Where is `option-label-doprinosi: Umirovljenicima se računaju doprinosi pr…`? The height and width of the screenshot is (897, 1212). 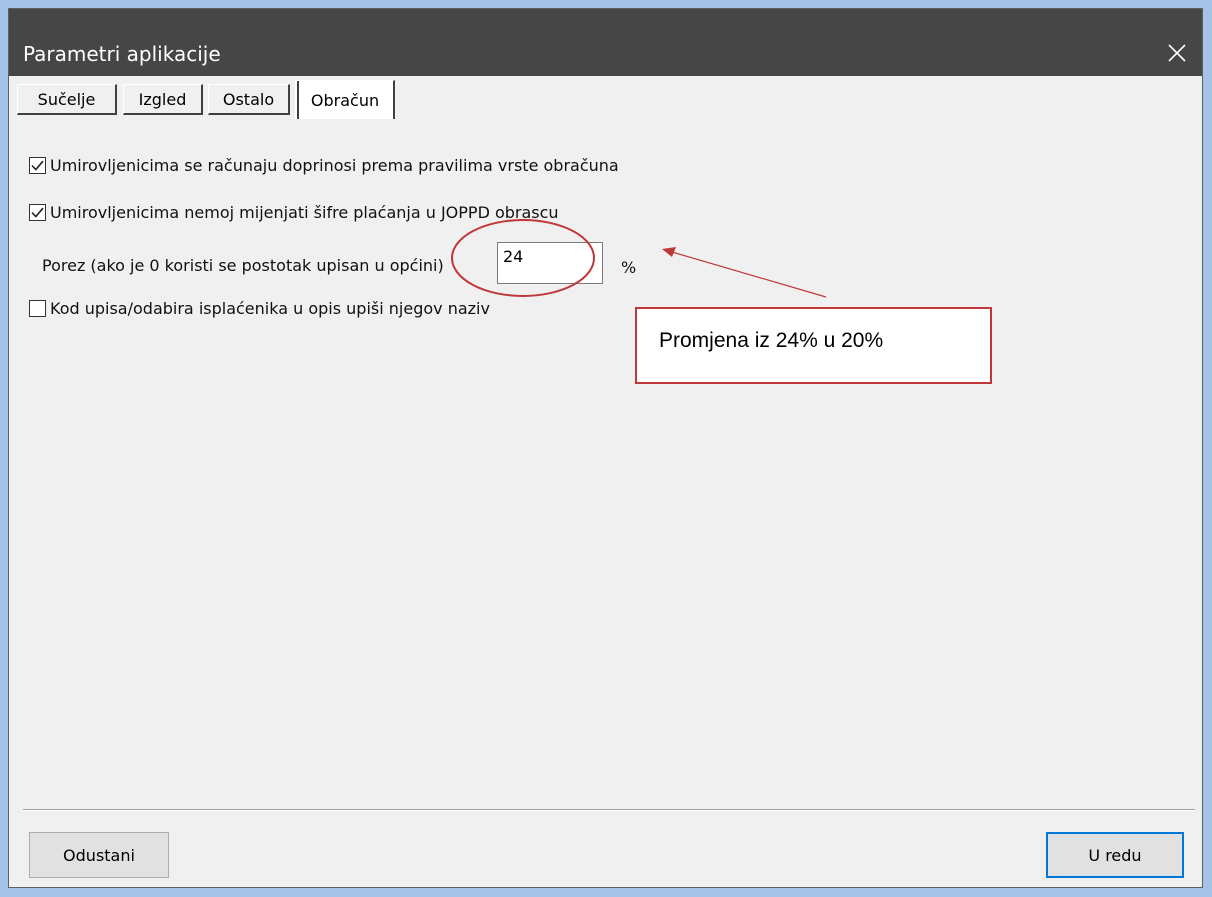
option-label-doprinosi: Umirovljenicima se računaju doprinosi pr… is located at coordinates (334, 165).